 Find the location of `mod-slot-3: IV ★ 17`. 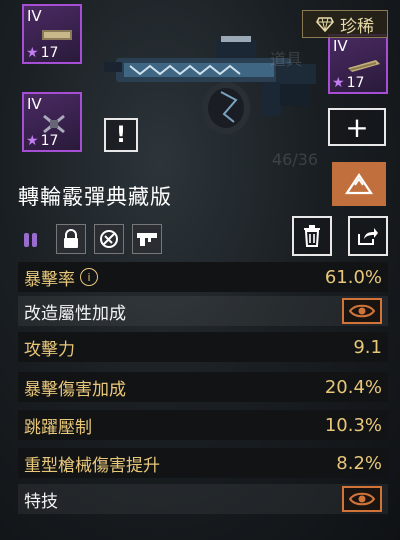

mod-slot-3: IV ★ 17 is located at coordinates (358, 64).